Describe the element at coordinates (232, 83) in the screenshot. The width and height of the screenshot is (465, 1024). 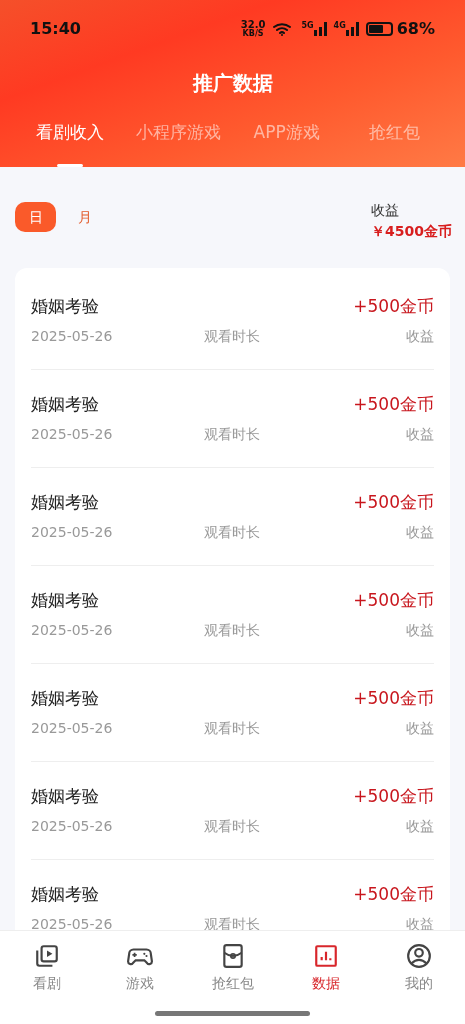
I see `page-title: 推广数据` at that location.